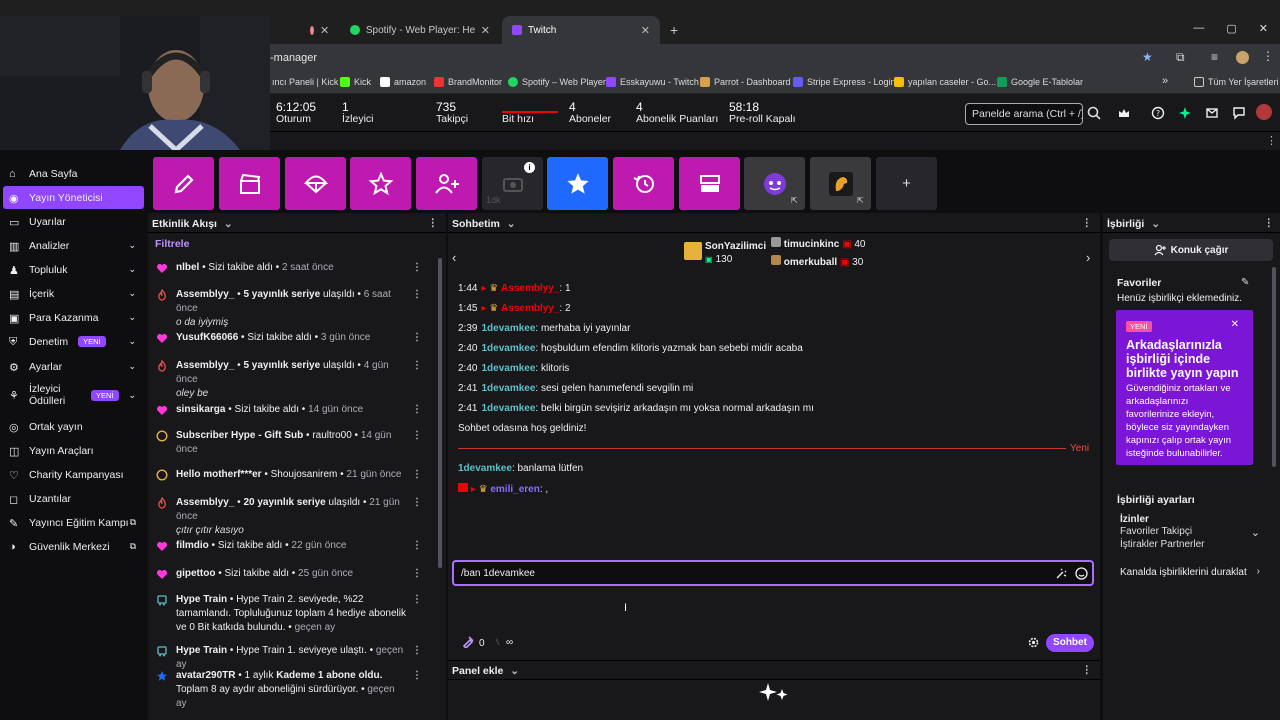 The height and width of the screenshot is (720, 1280). Describe the element at coordinates (249, 183) in the screenshot. I see `quick-action-clip` at that location.